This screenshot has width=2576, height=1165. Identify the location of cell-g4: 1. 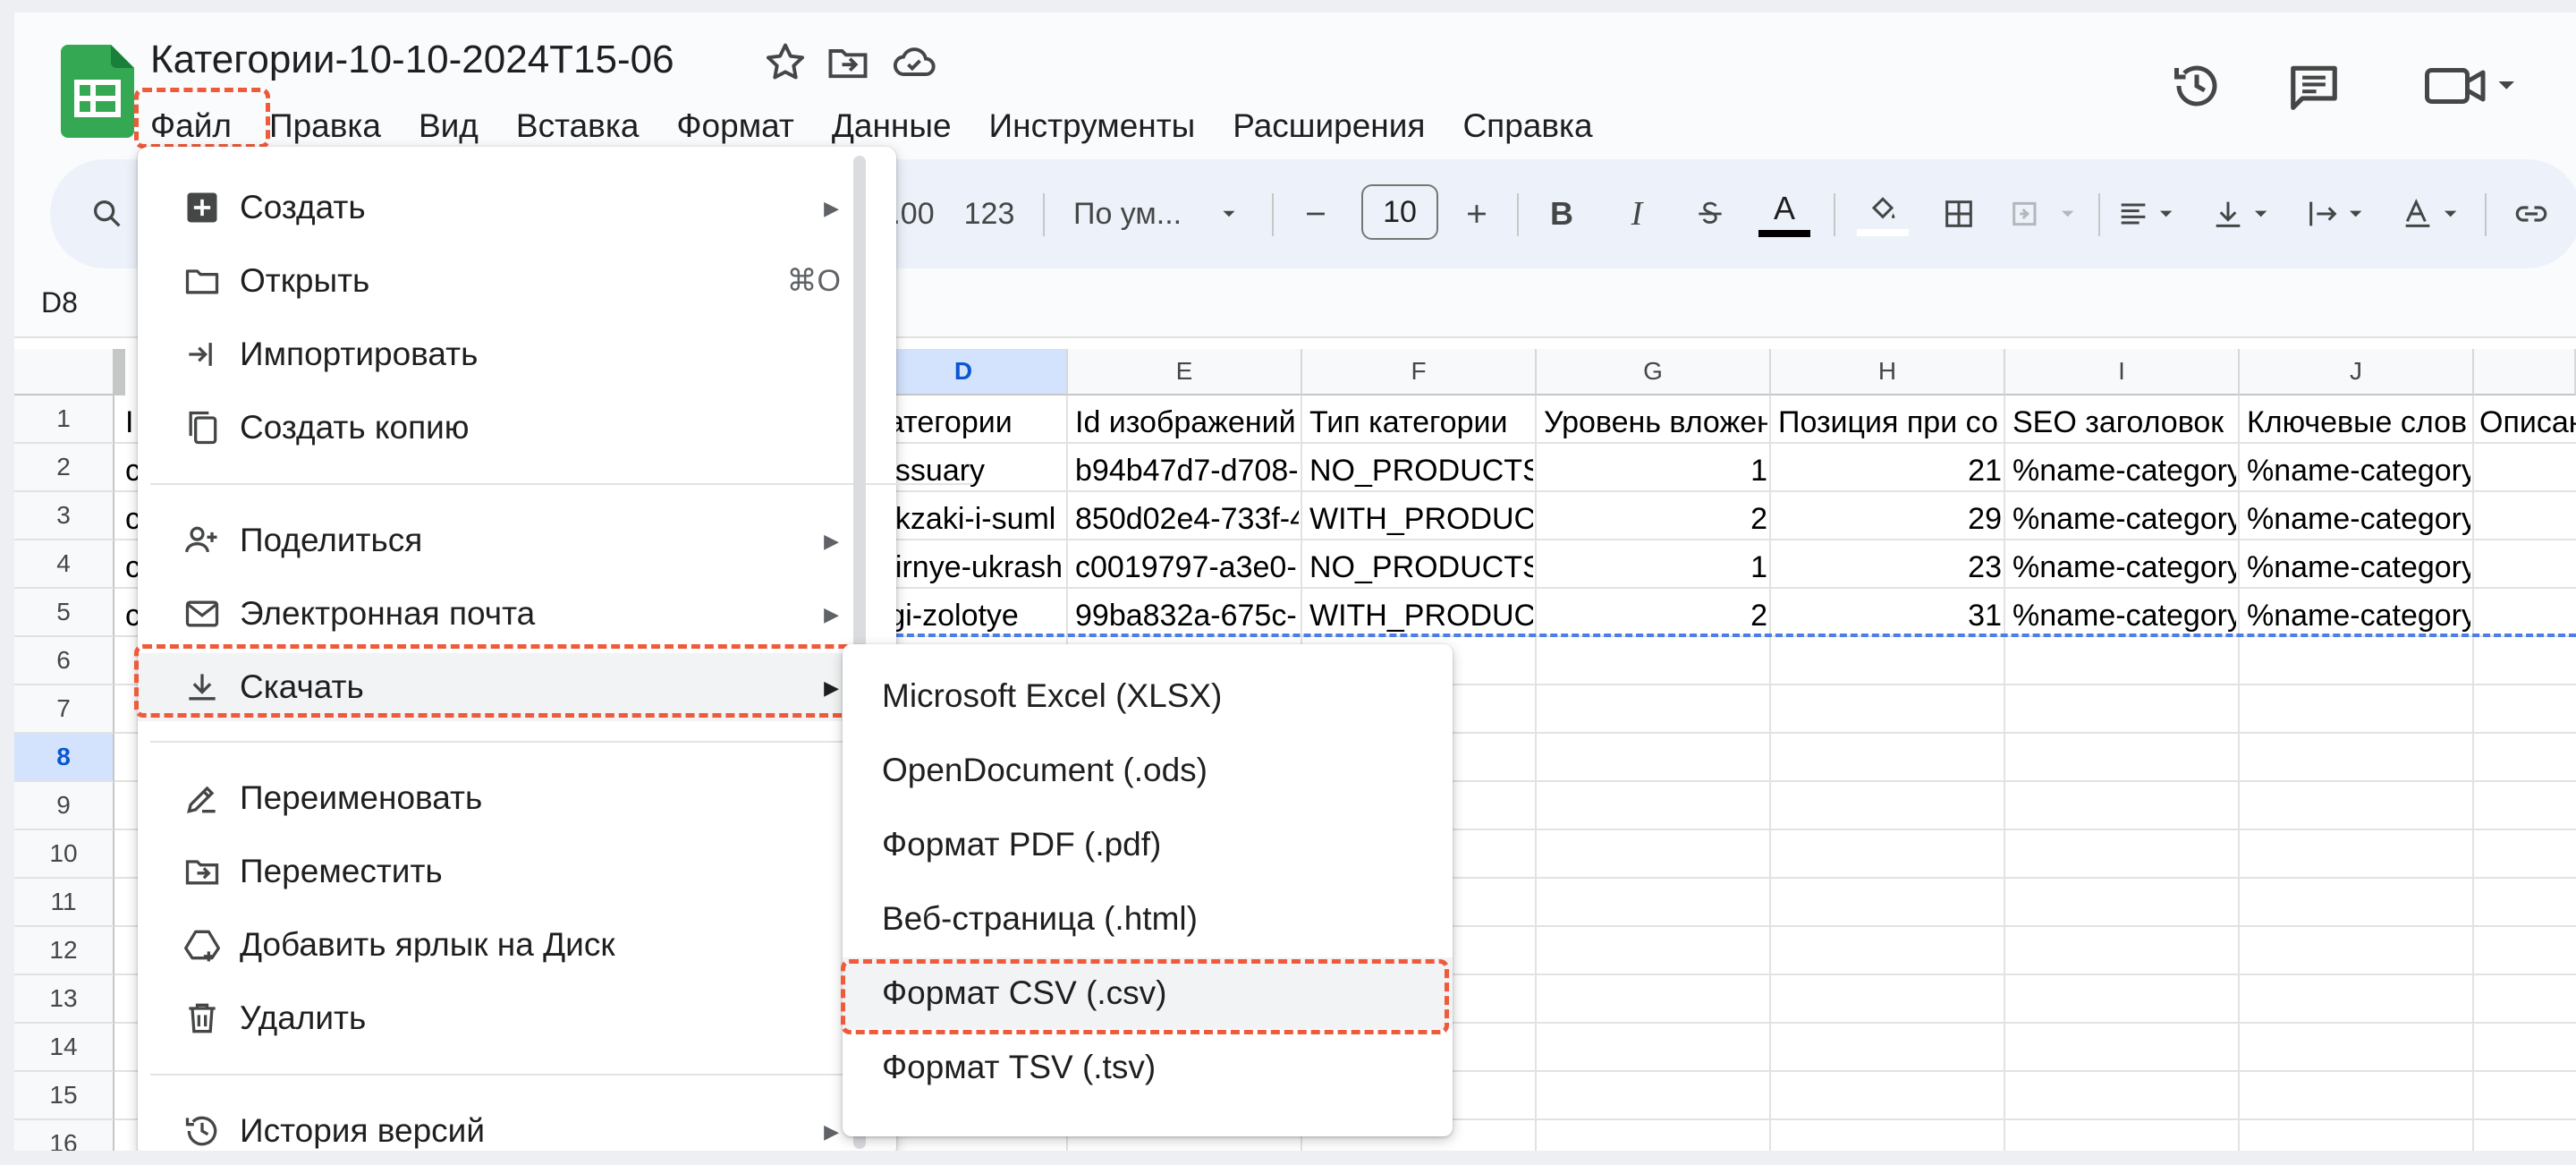
(1655, 568).